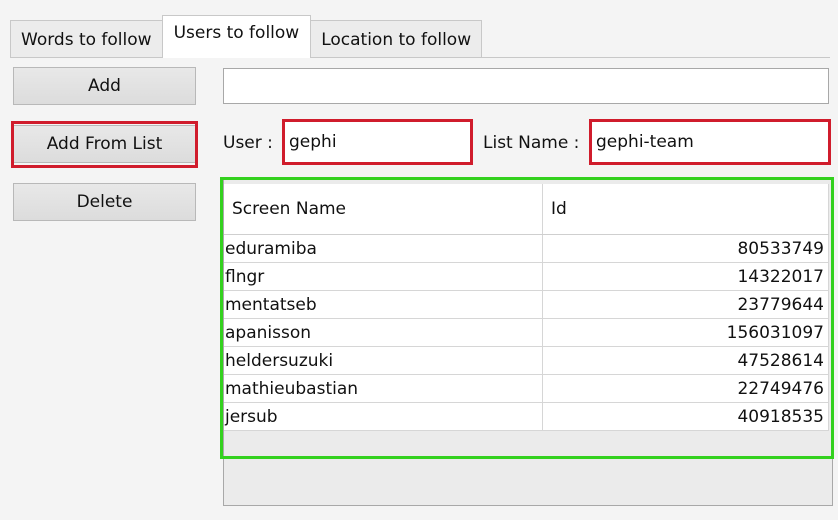 The width and height of the screenshot is (838, 520). What do you see at coordinates (383, 276) in the screenshot?
I see `screen-name-cell: flngr` at bounding box center [383, 276].